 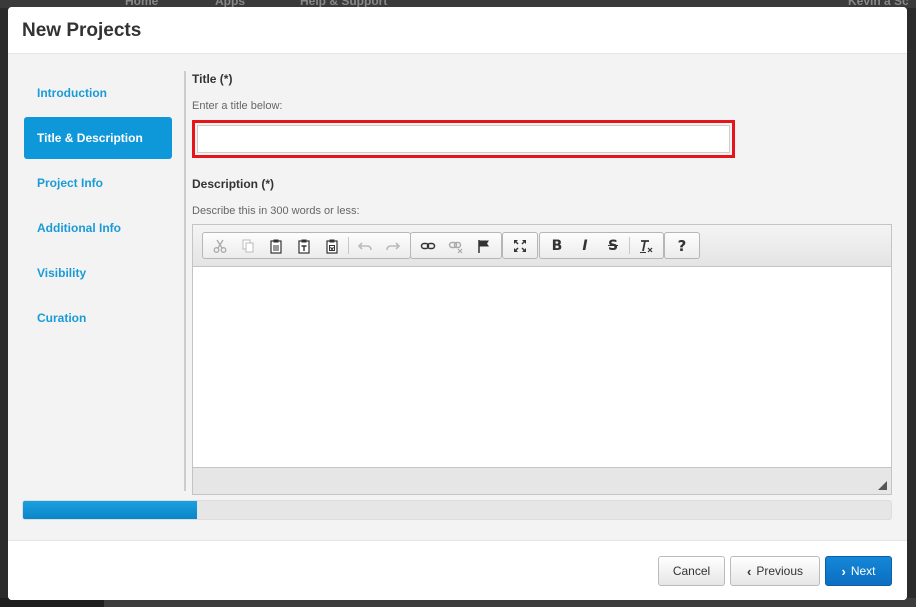 I want to click on tools-group, so click(x=520, y=245).